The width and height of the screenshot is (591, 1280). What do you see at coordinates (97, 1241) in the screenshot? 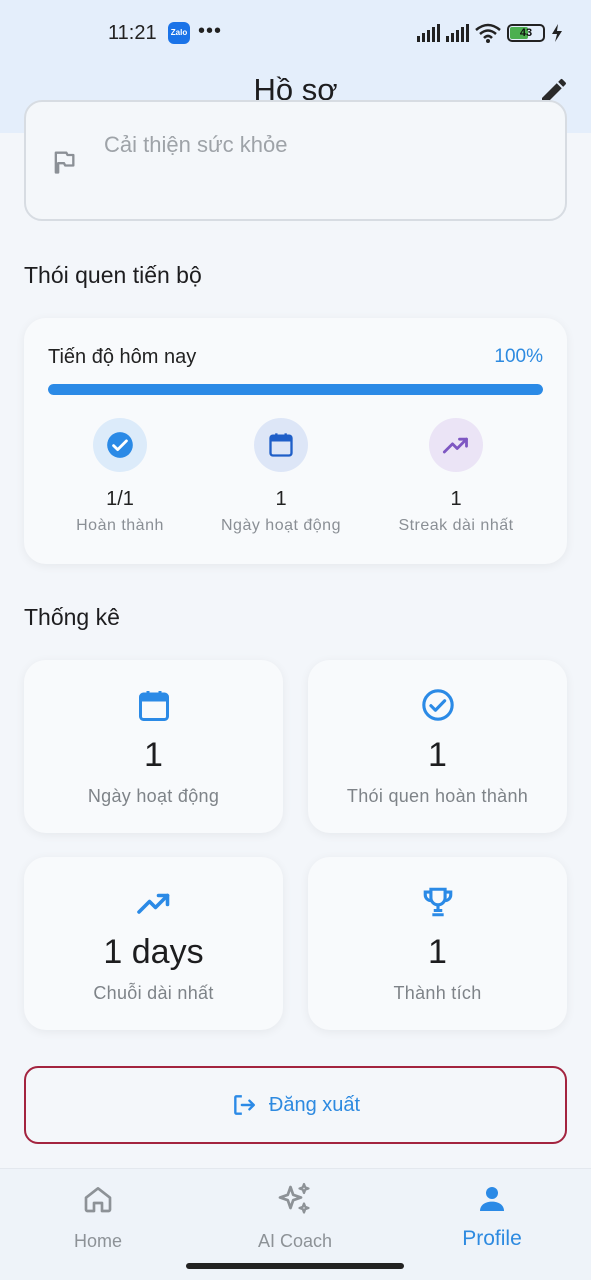
I see `nav-label-home: Home` at bounding box center [97, 1241].